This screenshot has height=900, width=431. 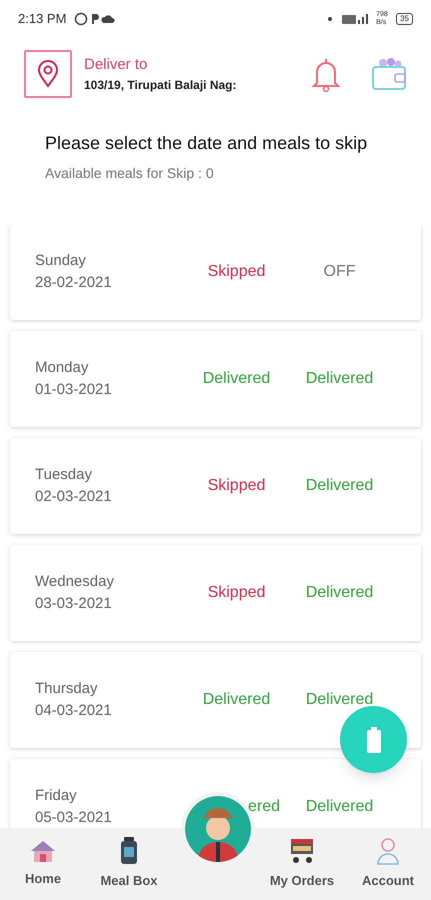 I want to click on delivery-address: 103/19, Tirupati Balaji Nag:, so click(x=160, y=85).